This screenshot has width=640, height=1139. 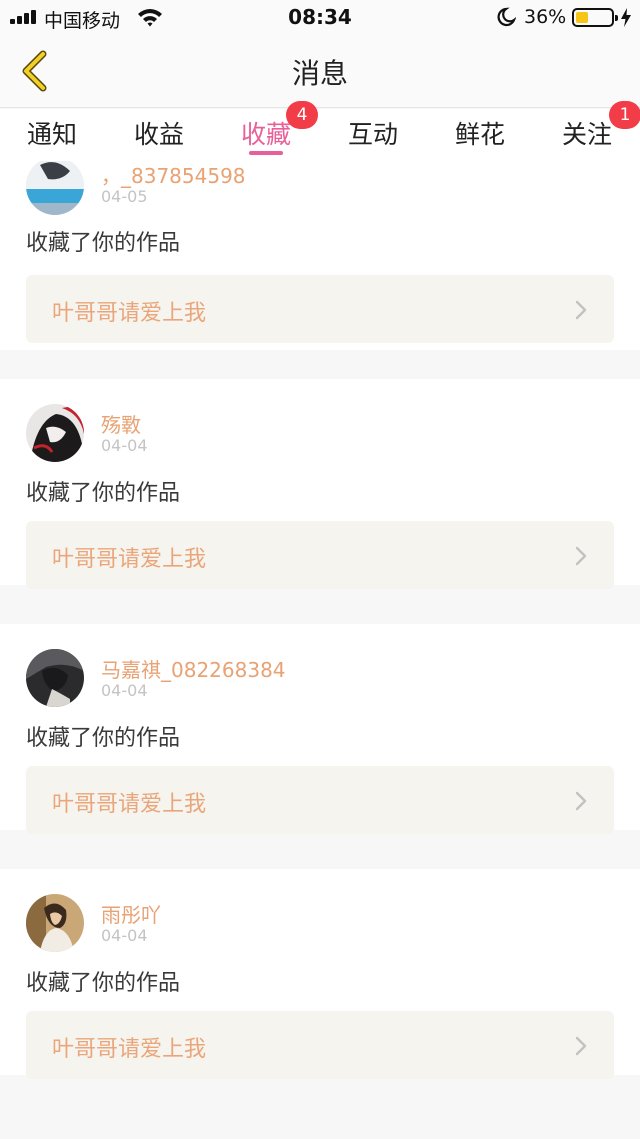 What do you see at coordinates (193, 668) in the screenshot?
I see `username: 马嘉祺_082268384` at bounding box center [193, 668].